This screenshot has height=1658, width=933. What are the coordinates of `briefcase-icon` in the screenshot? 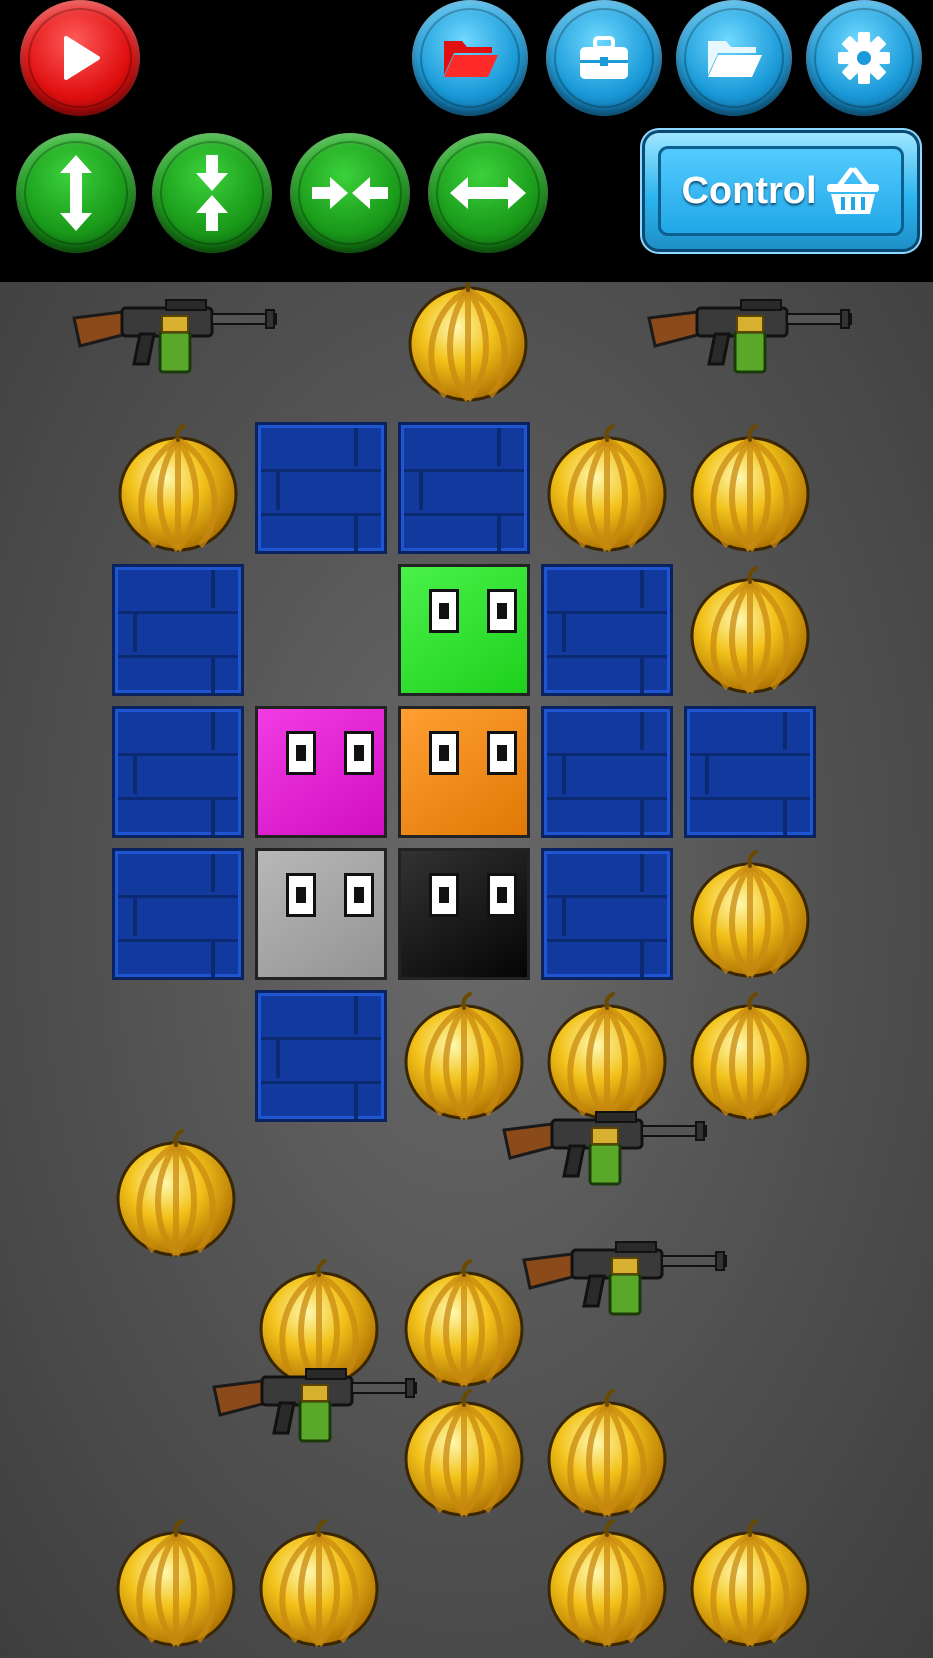 It's located at (604, 57).